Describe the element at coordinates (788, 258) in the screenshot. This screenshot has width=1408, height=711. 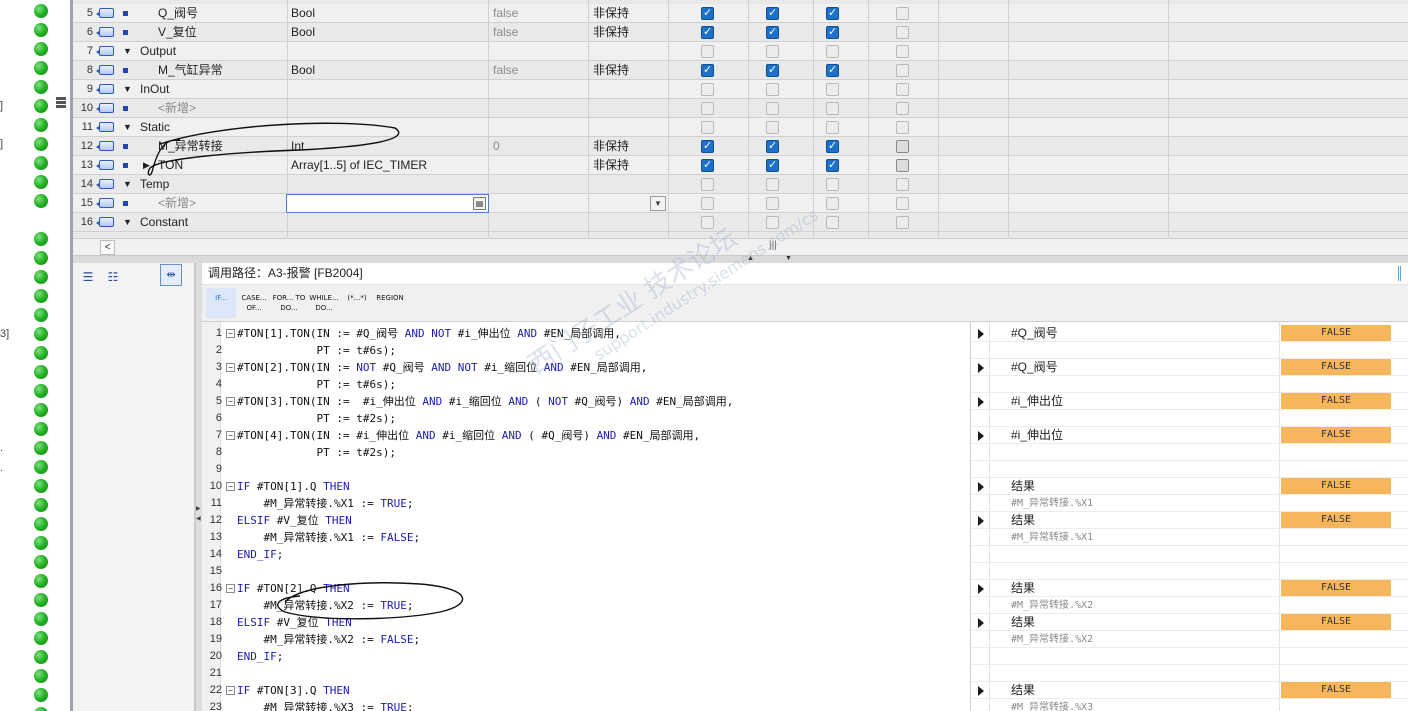
I see `collapse-down-icon: ▼` at that location.